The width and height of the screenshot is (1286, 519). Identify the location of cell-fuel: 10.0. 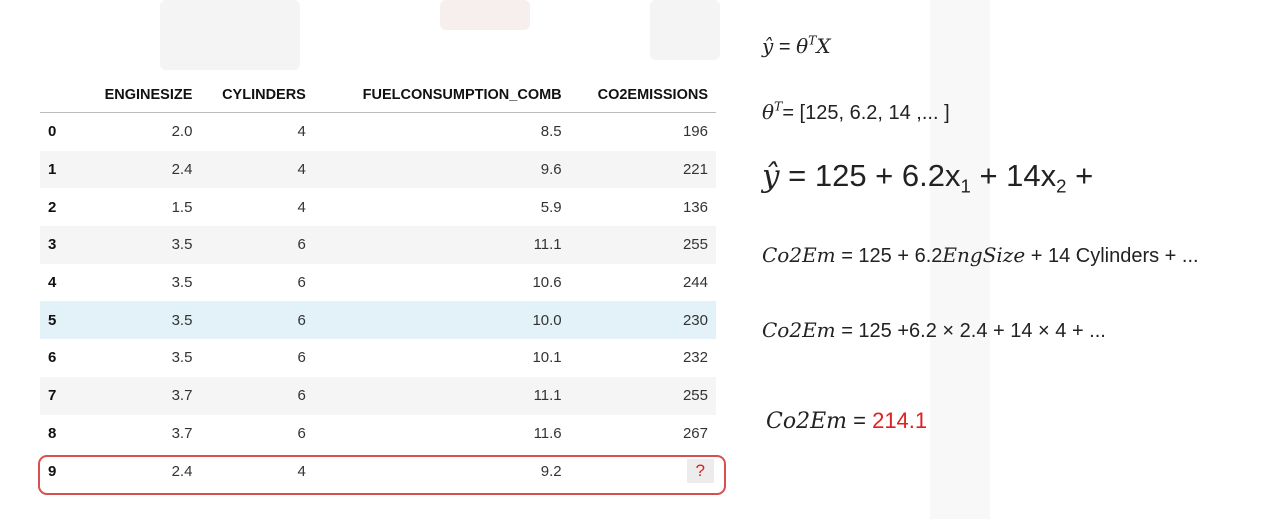
(441, 320).